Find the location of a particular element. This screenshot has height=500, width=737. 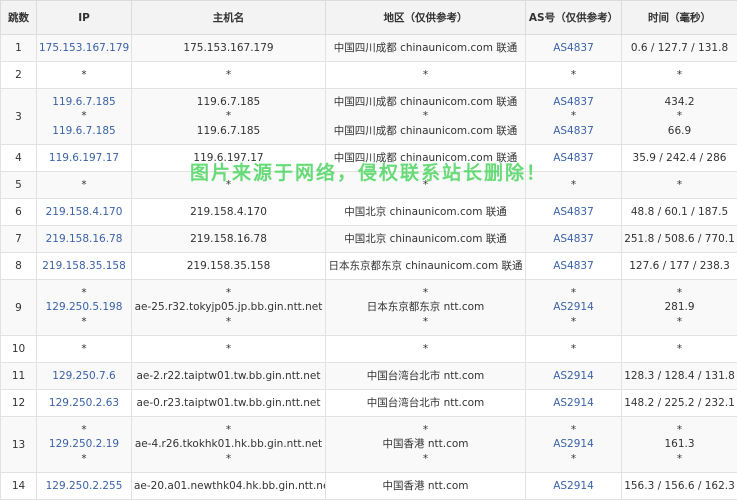

hop-cell: 13 is located at coordinates (18, 444).